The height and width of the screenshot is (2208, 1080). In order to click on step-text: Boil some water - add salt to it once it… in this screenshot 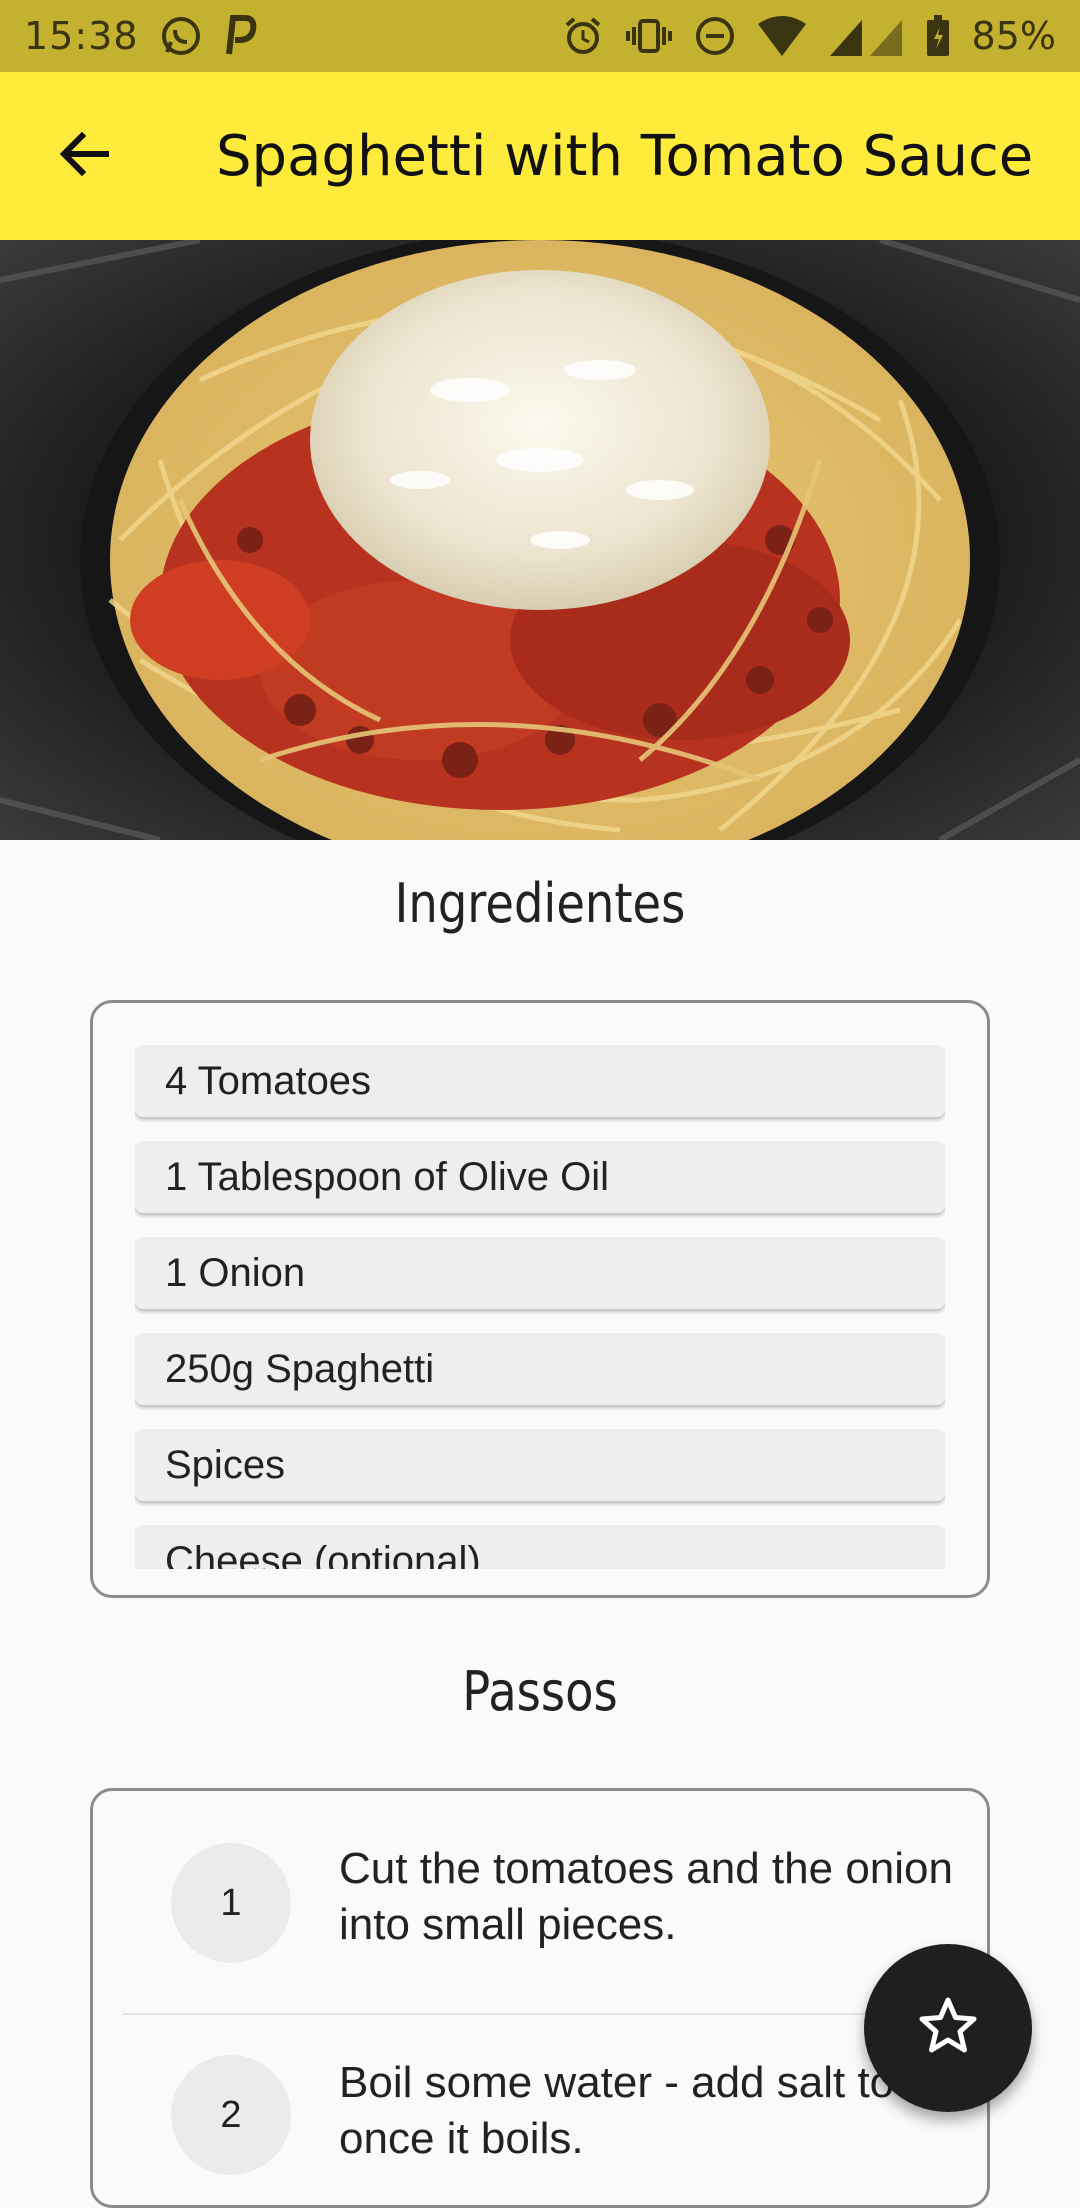, I will do `click(634, 2110)`.